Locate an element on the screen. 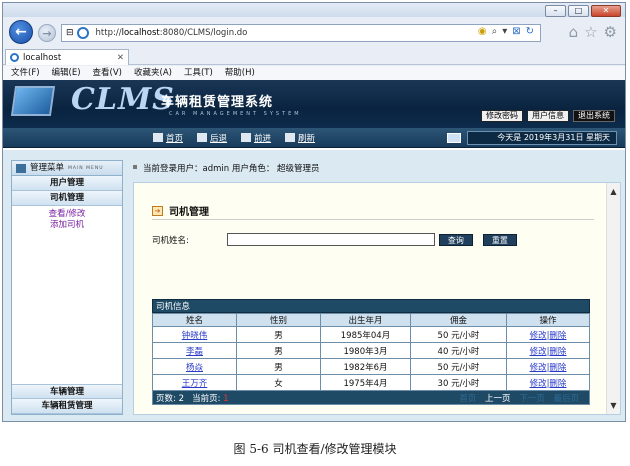 This screenshot has height=466, width=630. system-name: 车辆租赁管理系统 is located at coordinates (217, 102).